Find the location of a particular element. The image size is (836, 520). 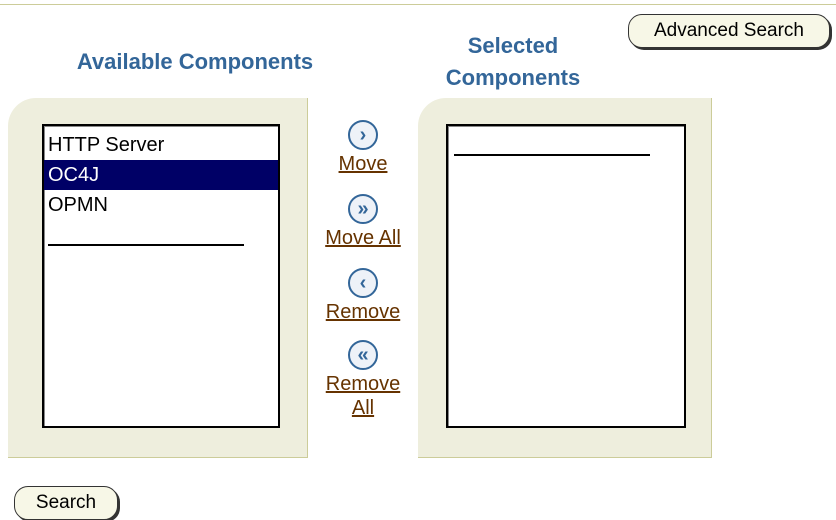

move-link: Move is located at coordinates (363, 164).